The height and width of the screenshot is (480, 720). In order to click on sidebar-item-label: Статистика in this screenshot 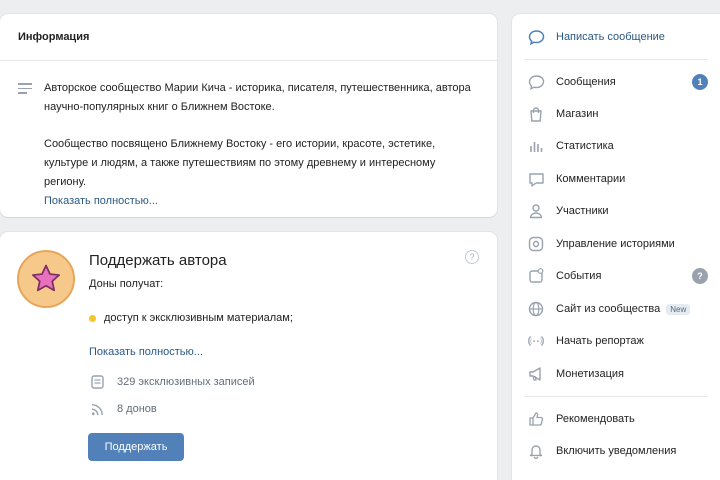, I will do `click(585, 146)`.